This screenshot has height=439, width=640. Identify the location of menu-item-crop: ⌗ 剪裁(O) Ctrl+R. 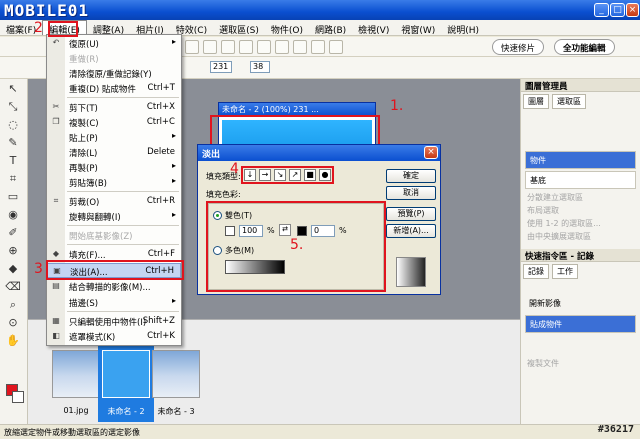
(114, 201).